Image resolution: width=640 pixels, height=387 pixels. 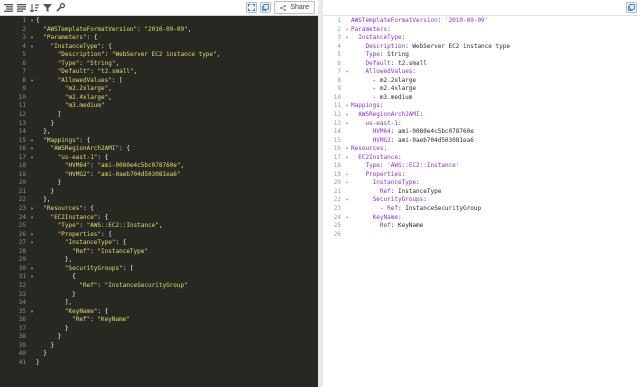 What do you see at coordinates (339, 20) in the screenshot?
I see `line-number: 1` at bounding box center [339, 20].